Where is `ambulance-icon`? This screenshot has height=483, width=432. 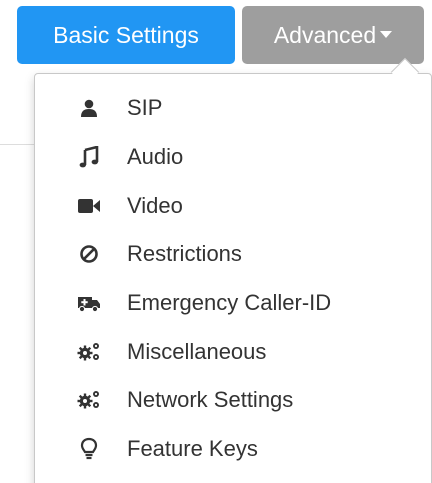
ambulance-icon is located at coordinates (89, 303).